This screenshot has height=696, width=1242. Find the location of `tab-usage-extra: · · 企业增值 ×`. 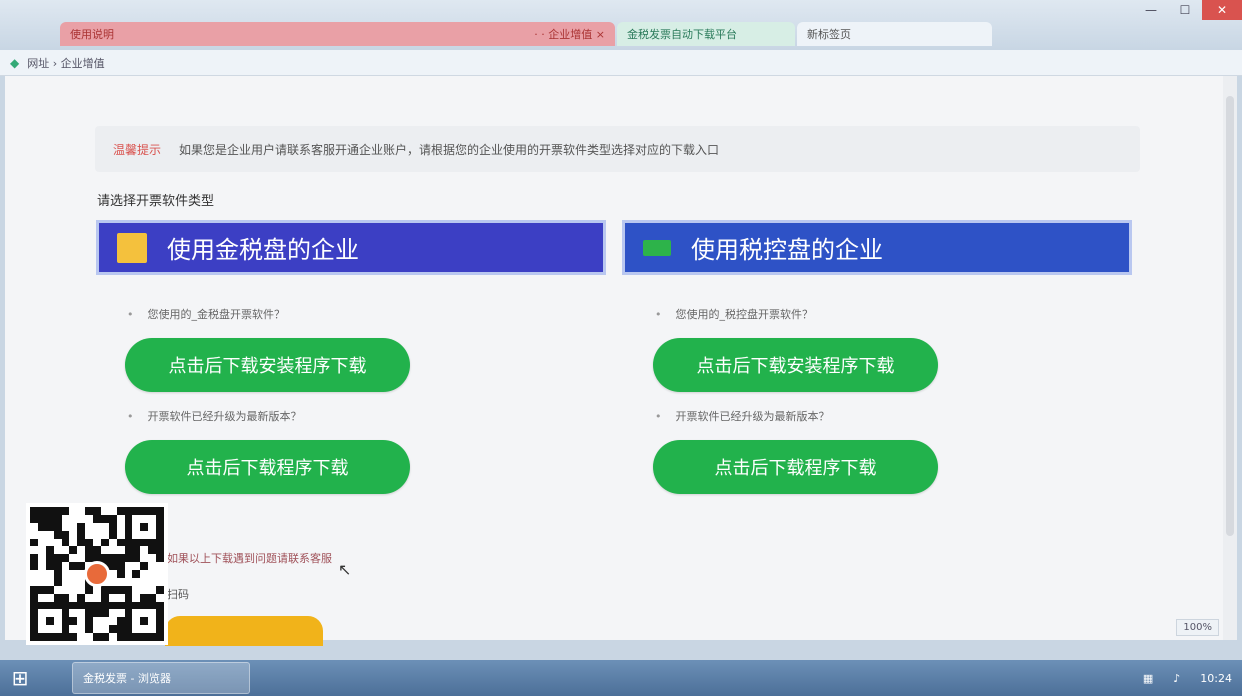

tab-usage-extra: · · 企业增值 × is located at coordinates (569, 34).